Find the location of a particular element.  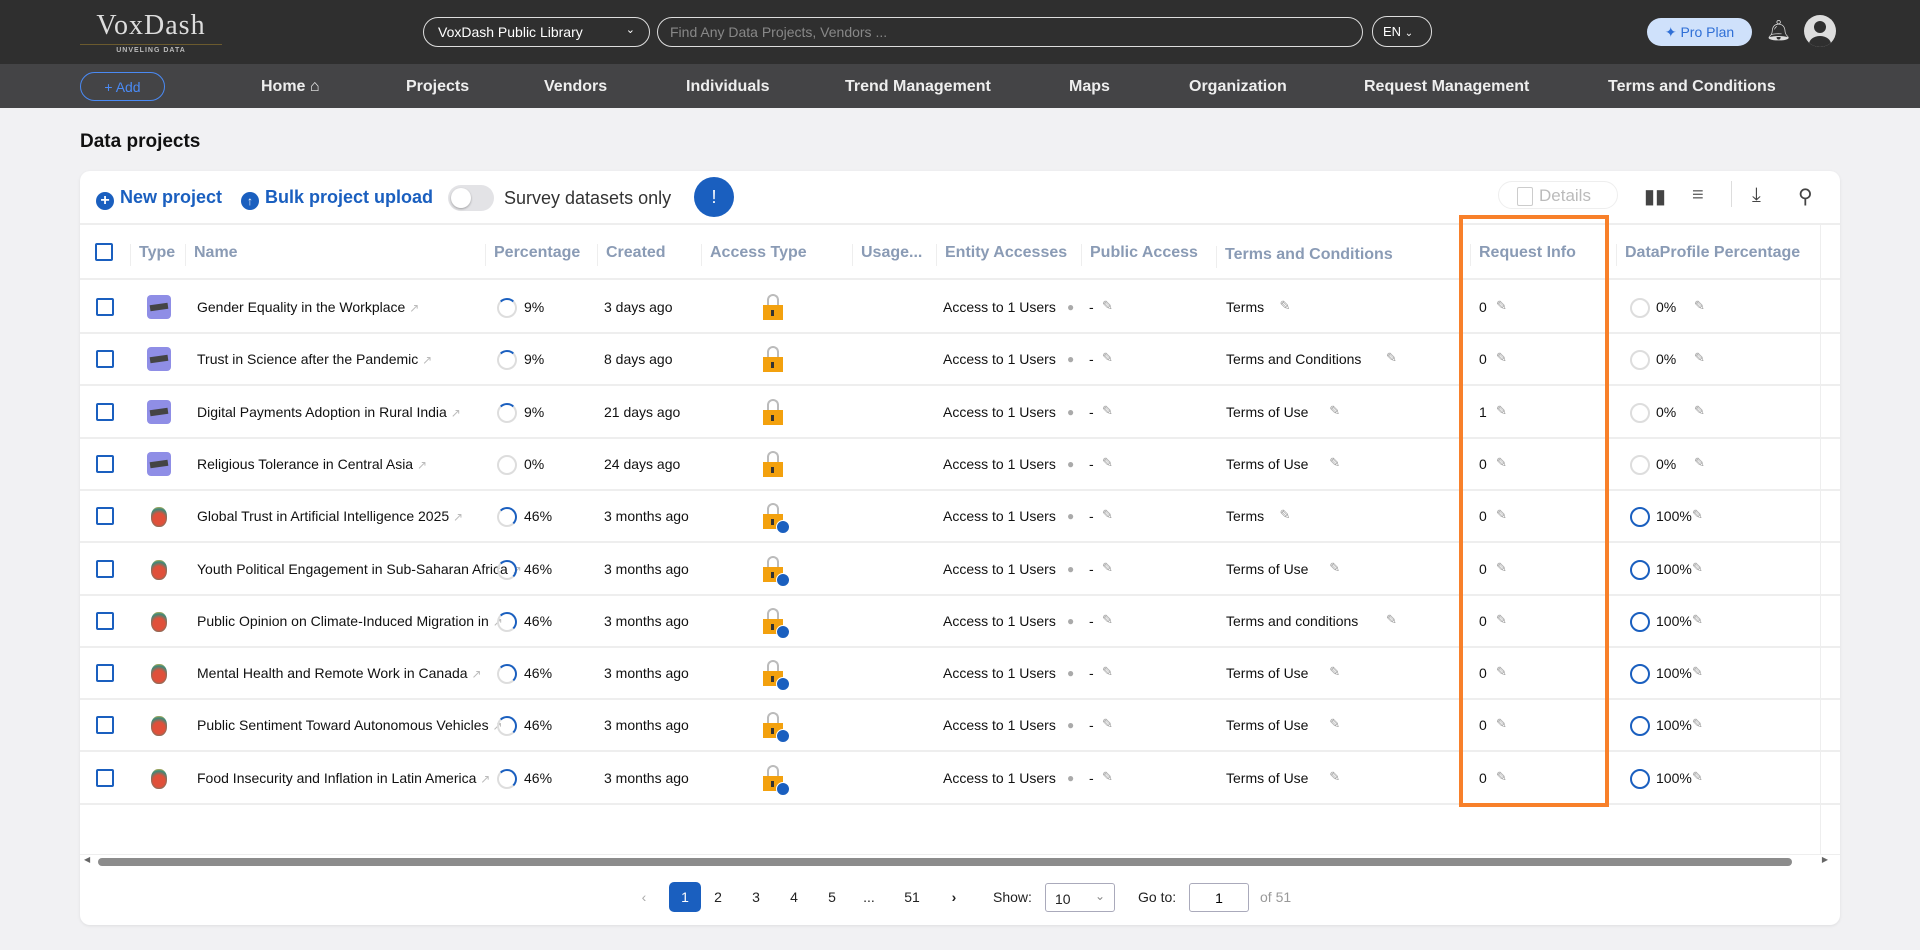

page-button: 4 is located at coordinates (794, 897).